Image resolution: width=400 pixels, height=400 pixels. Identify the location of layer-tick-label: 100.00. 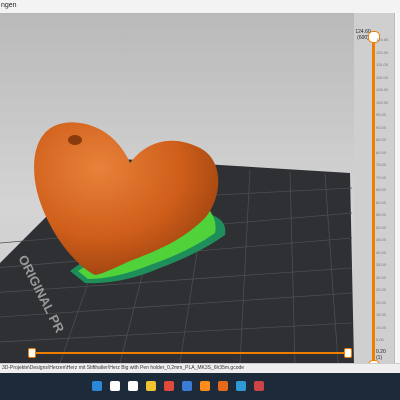
(382, 102).